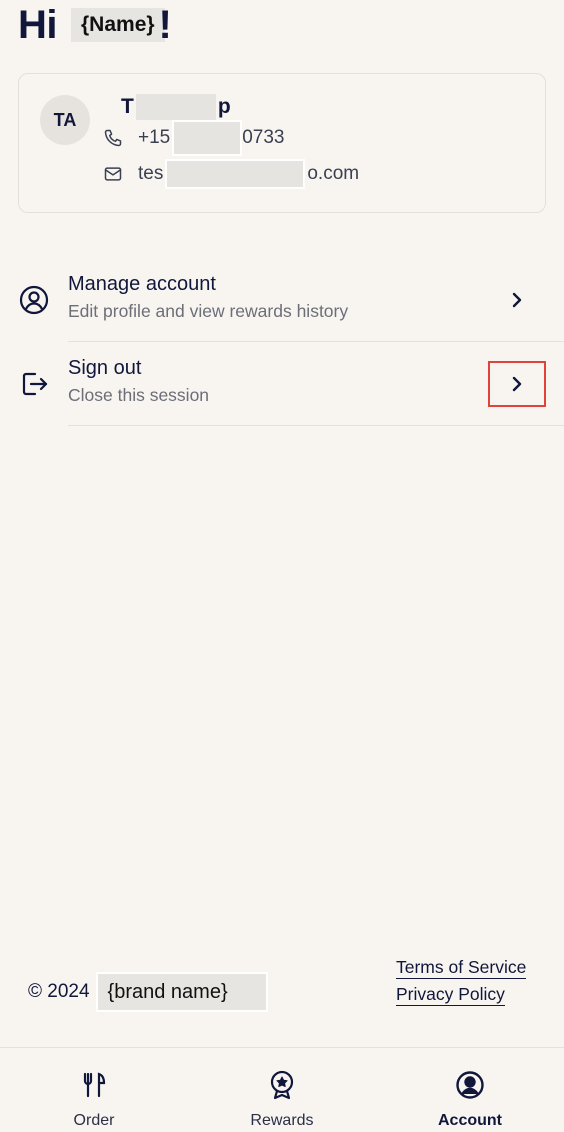 The image size is (564, 1132). What do you see at coordinates (208, 311) in the screenshot?
I see `manage-account-subtitle: Edit profile and view rewards history` at bounding box center [208, 311].